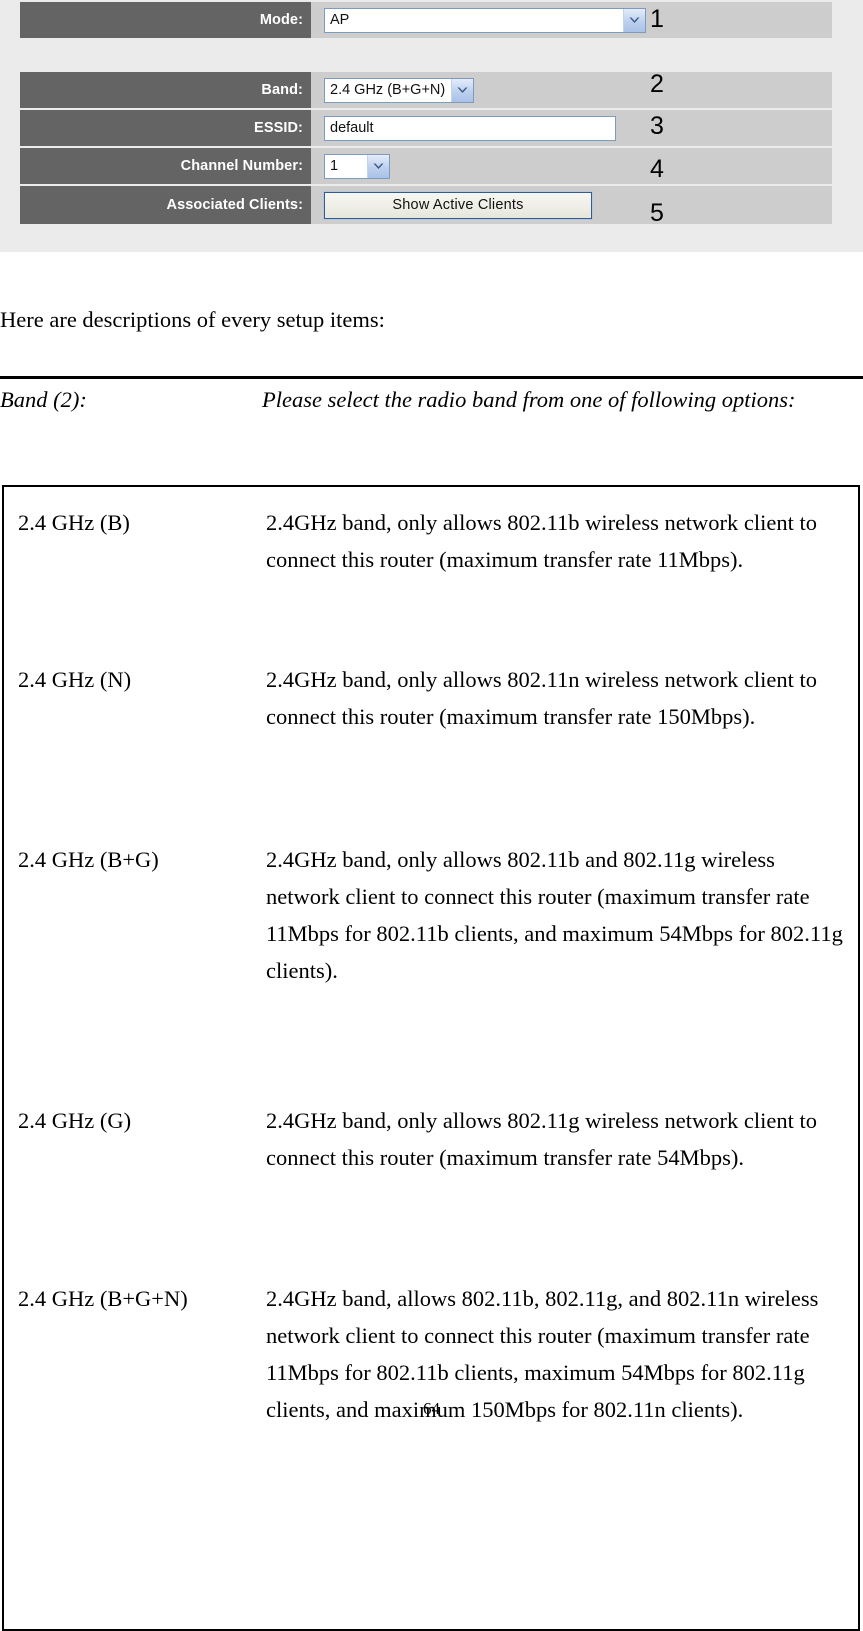 Image resolution: width=863 pixels, height=1631 pixels. Describe the element at coordinates (657, 213) in the screenshot. I see `callout-number-5: 5` at that location.